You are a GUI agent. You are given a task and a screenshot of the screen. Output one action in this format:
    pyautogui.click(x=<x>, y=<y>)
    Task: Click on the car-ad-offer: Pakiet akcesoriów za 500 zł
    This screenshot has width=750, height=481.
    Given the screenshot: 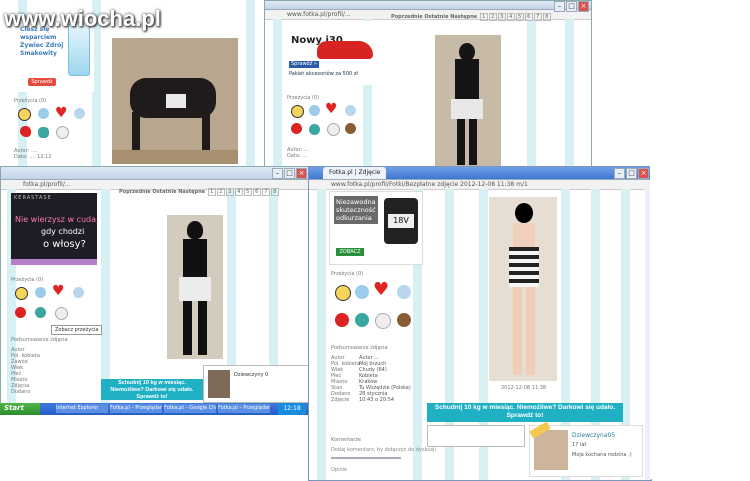 What is the action you would take?
    pyautogui.click(x=323, y=74)
    